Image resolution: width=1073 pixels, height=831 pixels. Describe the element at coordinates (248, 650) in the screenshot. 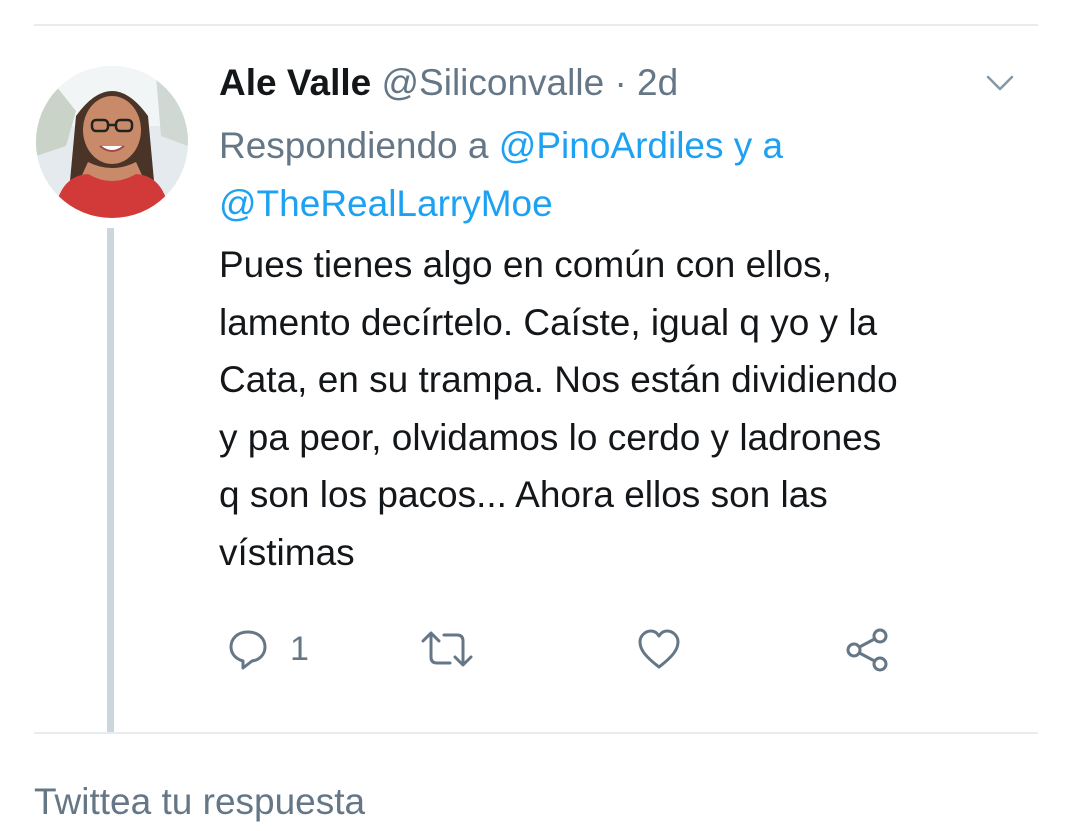

I see `reply-bubble-icon` at that location.